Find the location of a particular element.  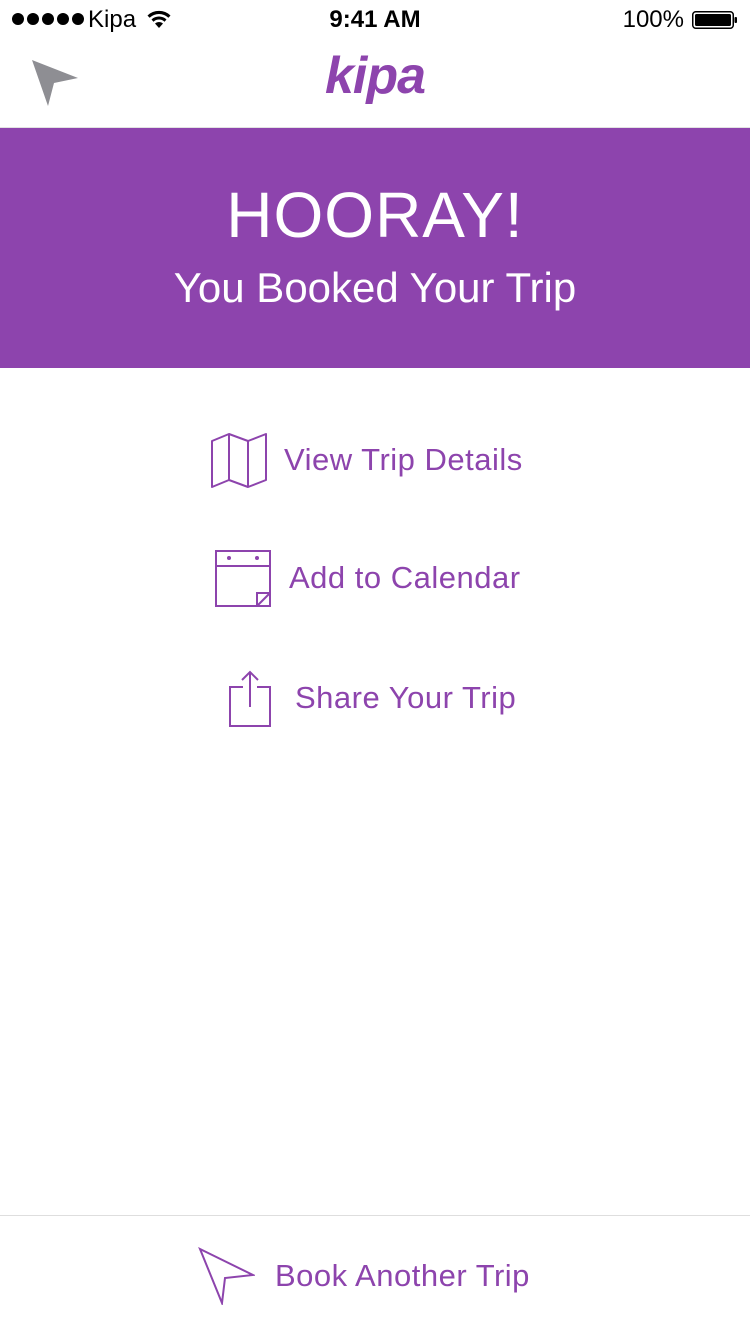

share-icon is located at coordinates (250, 698).